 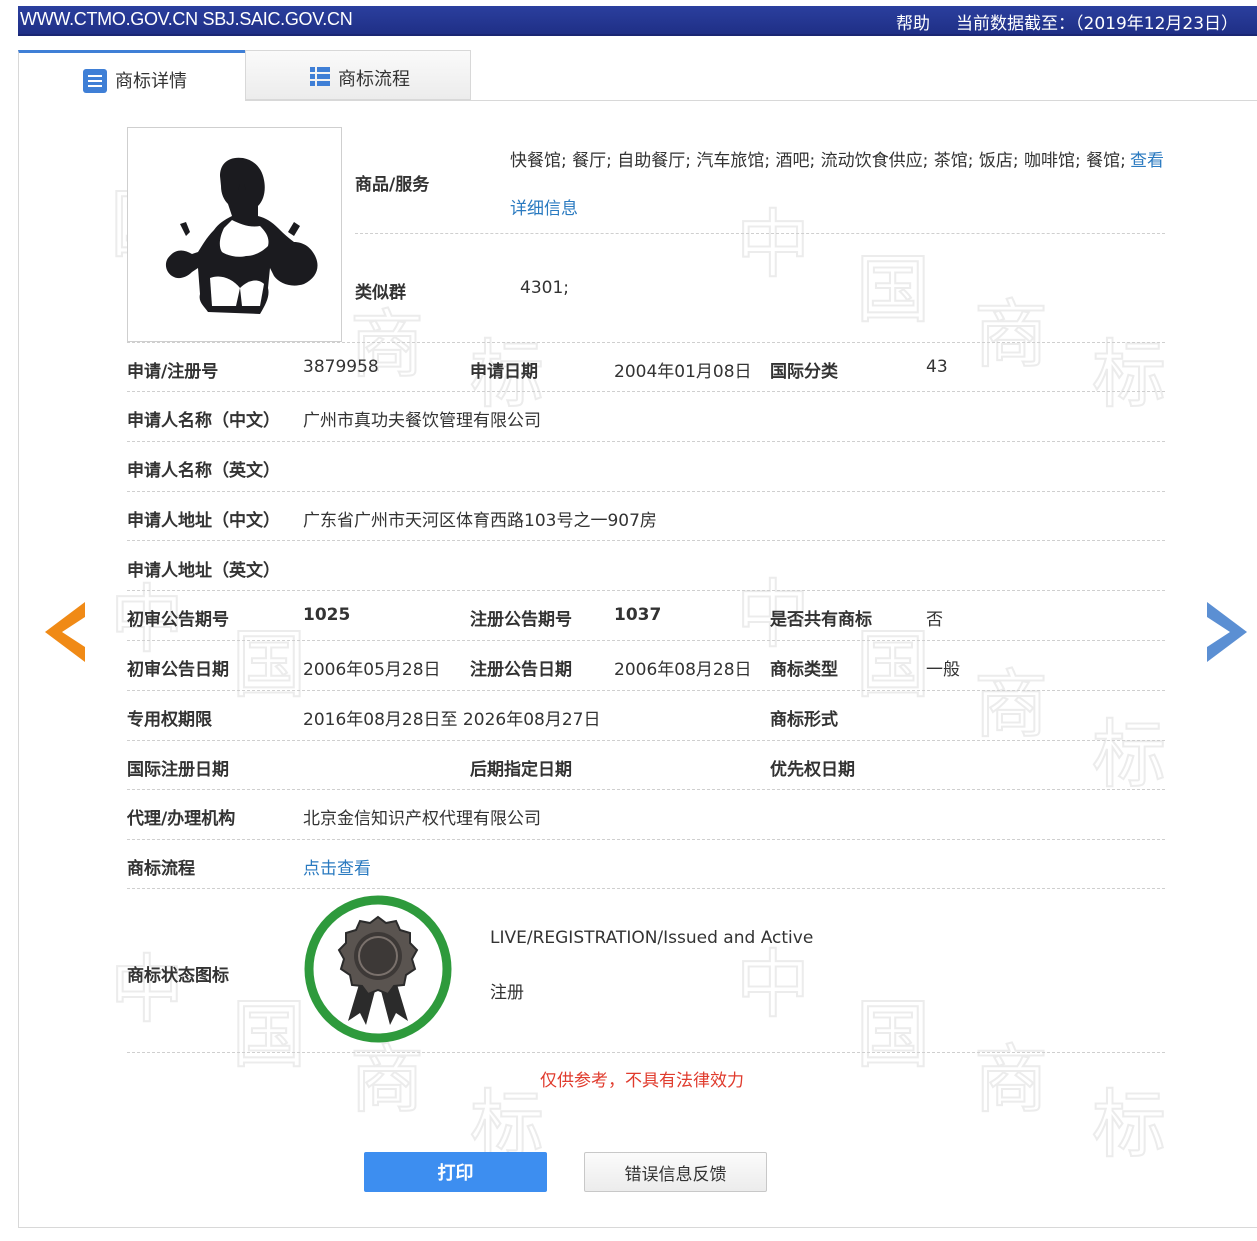 What do you see at coordinates (683, 372) in the screenshot?
I see `app-date-value: 2004年01月08日` at bounding box center [683, 372].